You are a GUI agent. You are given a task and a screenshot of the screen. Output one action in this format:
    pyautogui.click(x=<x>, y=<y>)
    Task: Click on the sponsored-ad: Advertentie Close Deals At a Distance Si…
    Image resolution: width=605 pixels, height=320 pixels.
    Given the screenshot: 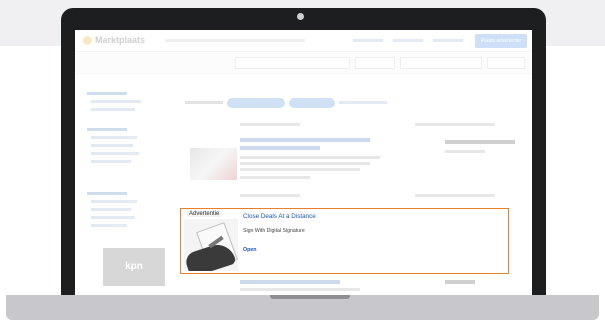 What is the action you would take?
    pyautogui.click(x=344, y=241)
    